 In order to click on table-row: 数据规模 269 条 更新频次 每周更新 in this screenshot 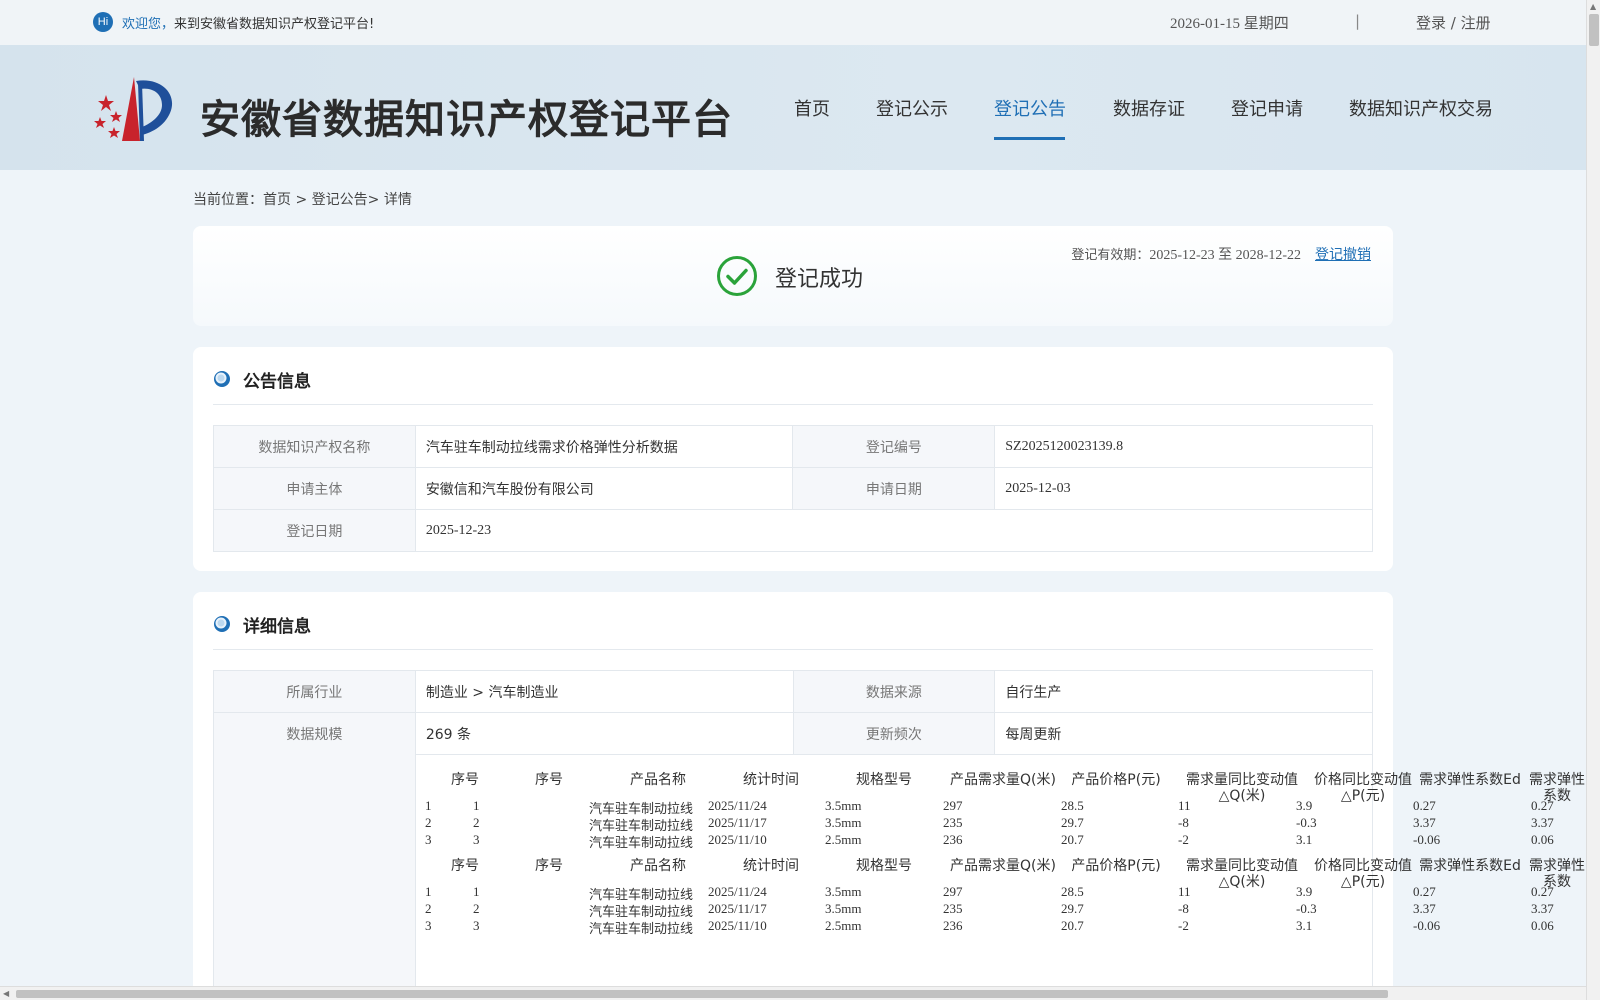, I will do `click(793, 733)`.